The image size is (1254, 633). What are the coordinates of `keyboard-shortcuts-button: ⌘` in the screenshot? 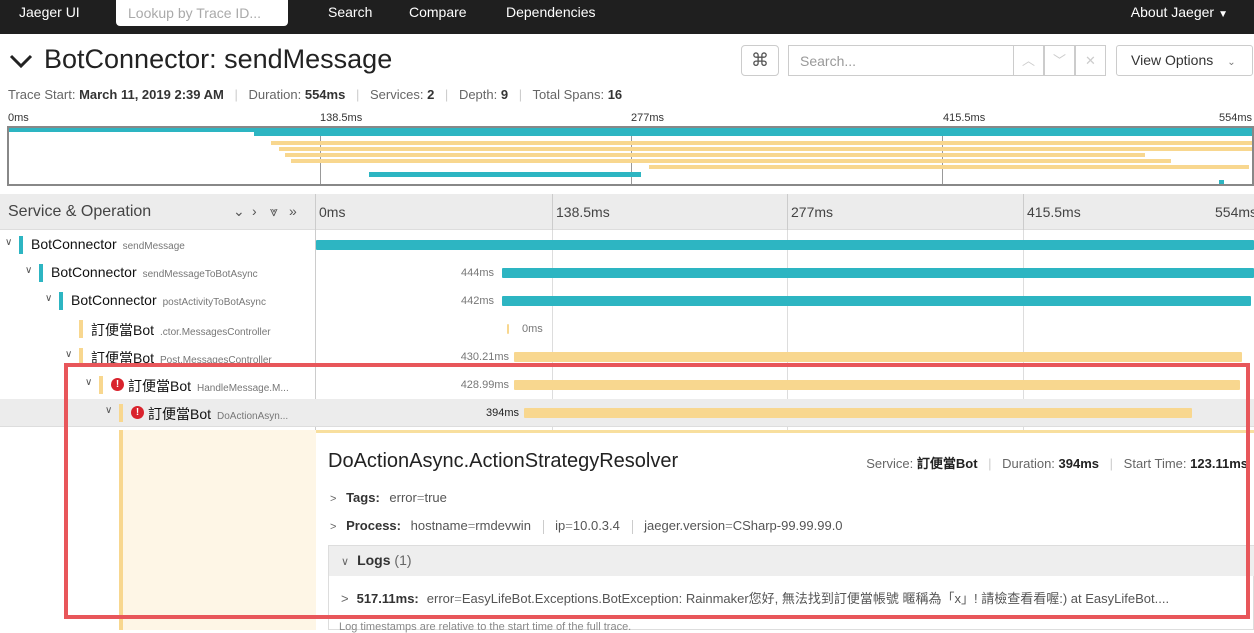 It's located at (760, 60).